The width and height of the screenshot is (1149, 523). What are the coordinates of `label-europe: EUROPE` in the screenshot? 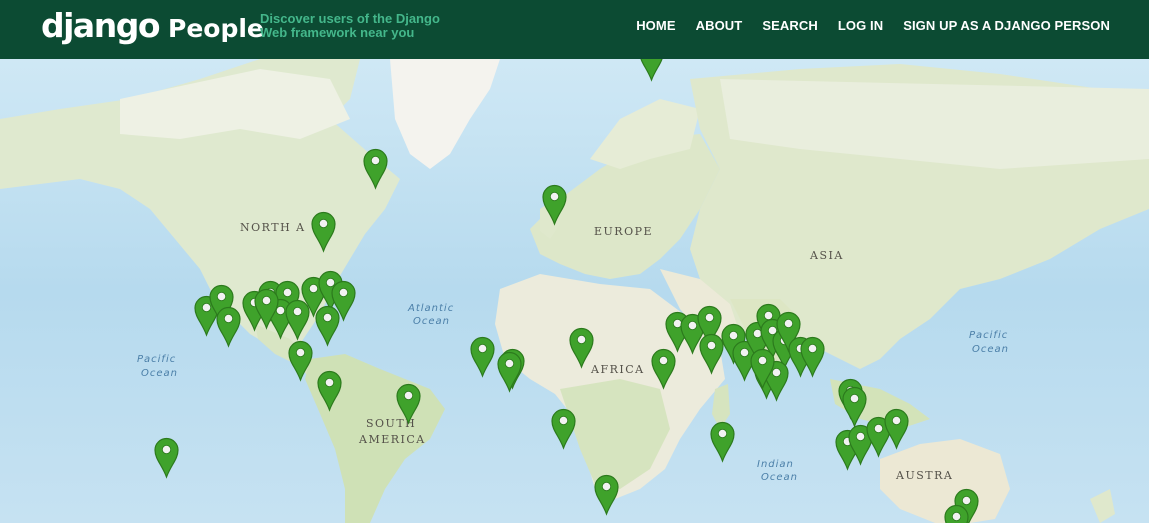 It's located at (624, 231).